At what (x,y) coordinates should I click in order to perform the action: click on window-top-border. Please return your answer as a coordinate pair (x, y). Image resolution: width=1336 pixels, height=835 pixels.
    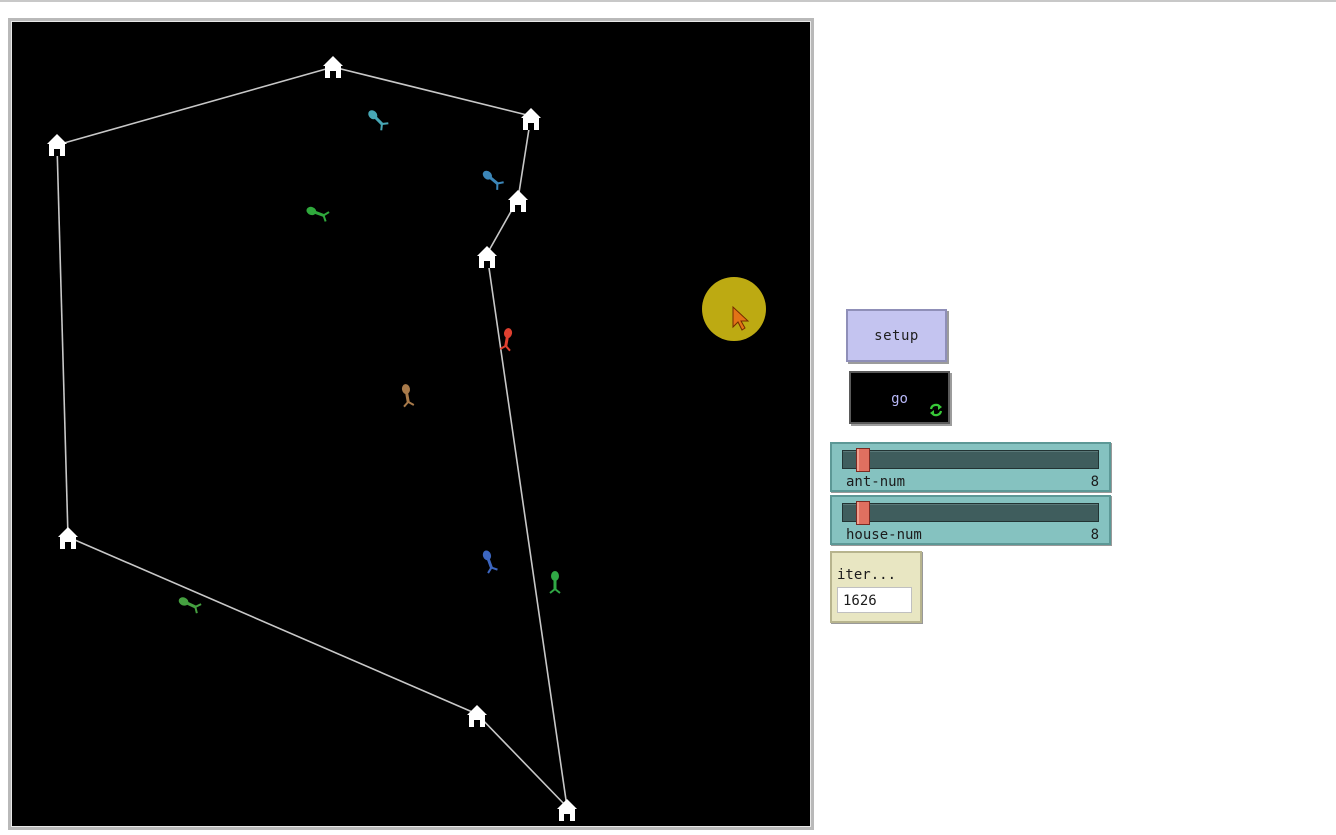
    Looking at the image, I should click on (668, 1).